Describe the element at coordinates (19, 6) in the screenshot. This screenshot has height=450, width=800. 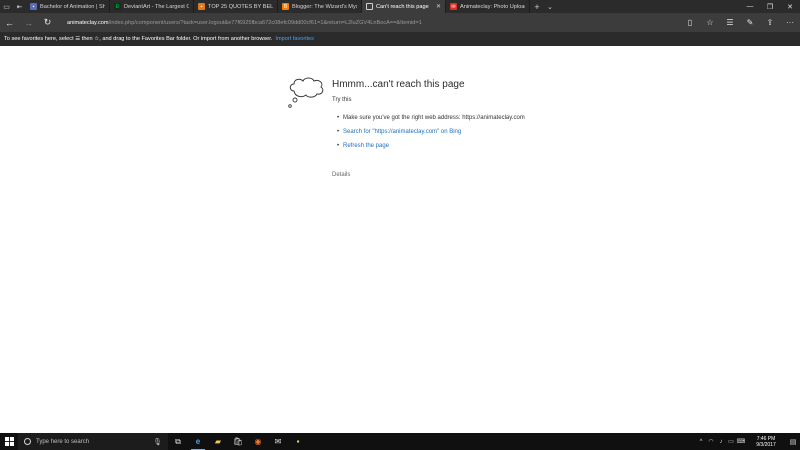
I see `set-aside-tabs-icon: ⇤` at that location.